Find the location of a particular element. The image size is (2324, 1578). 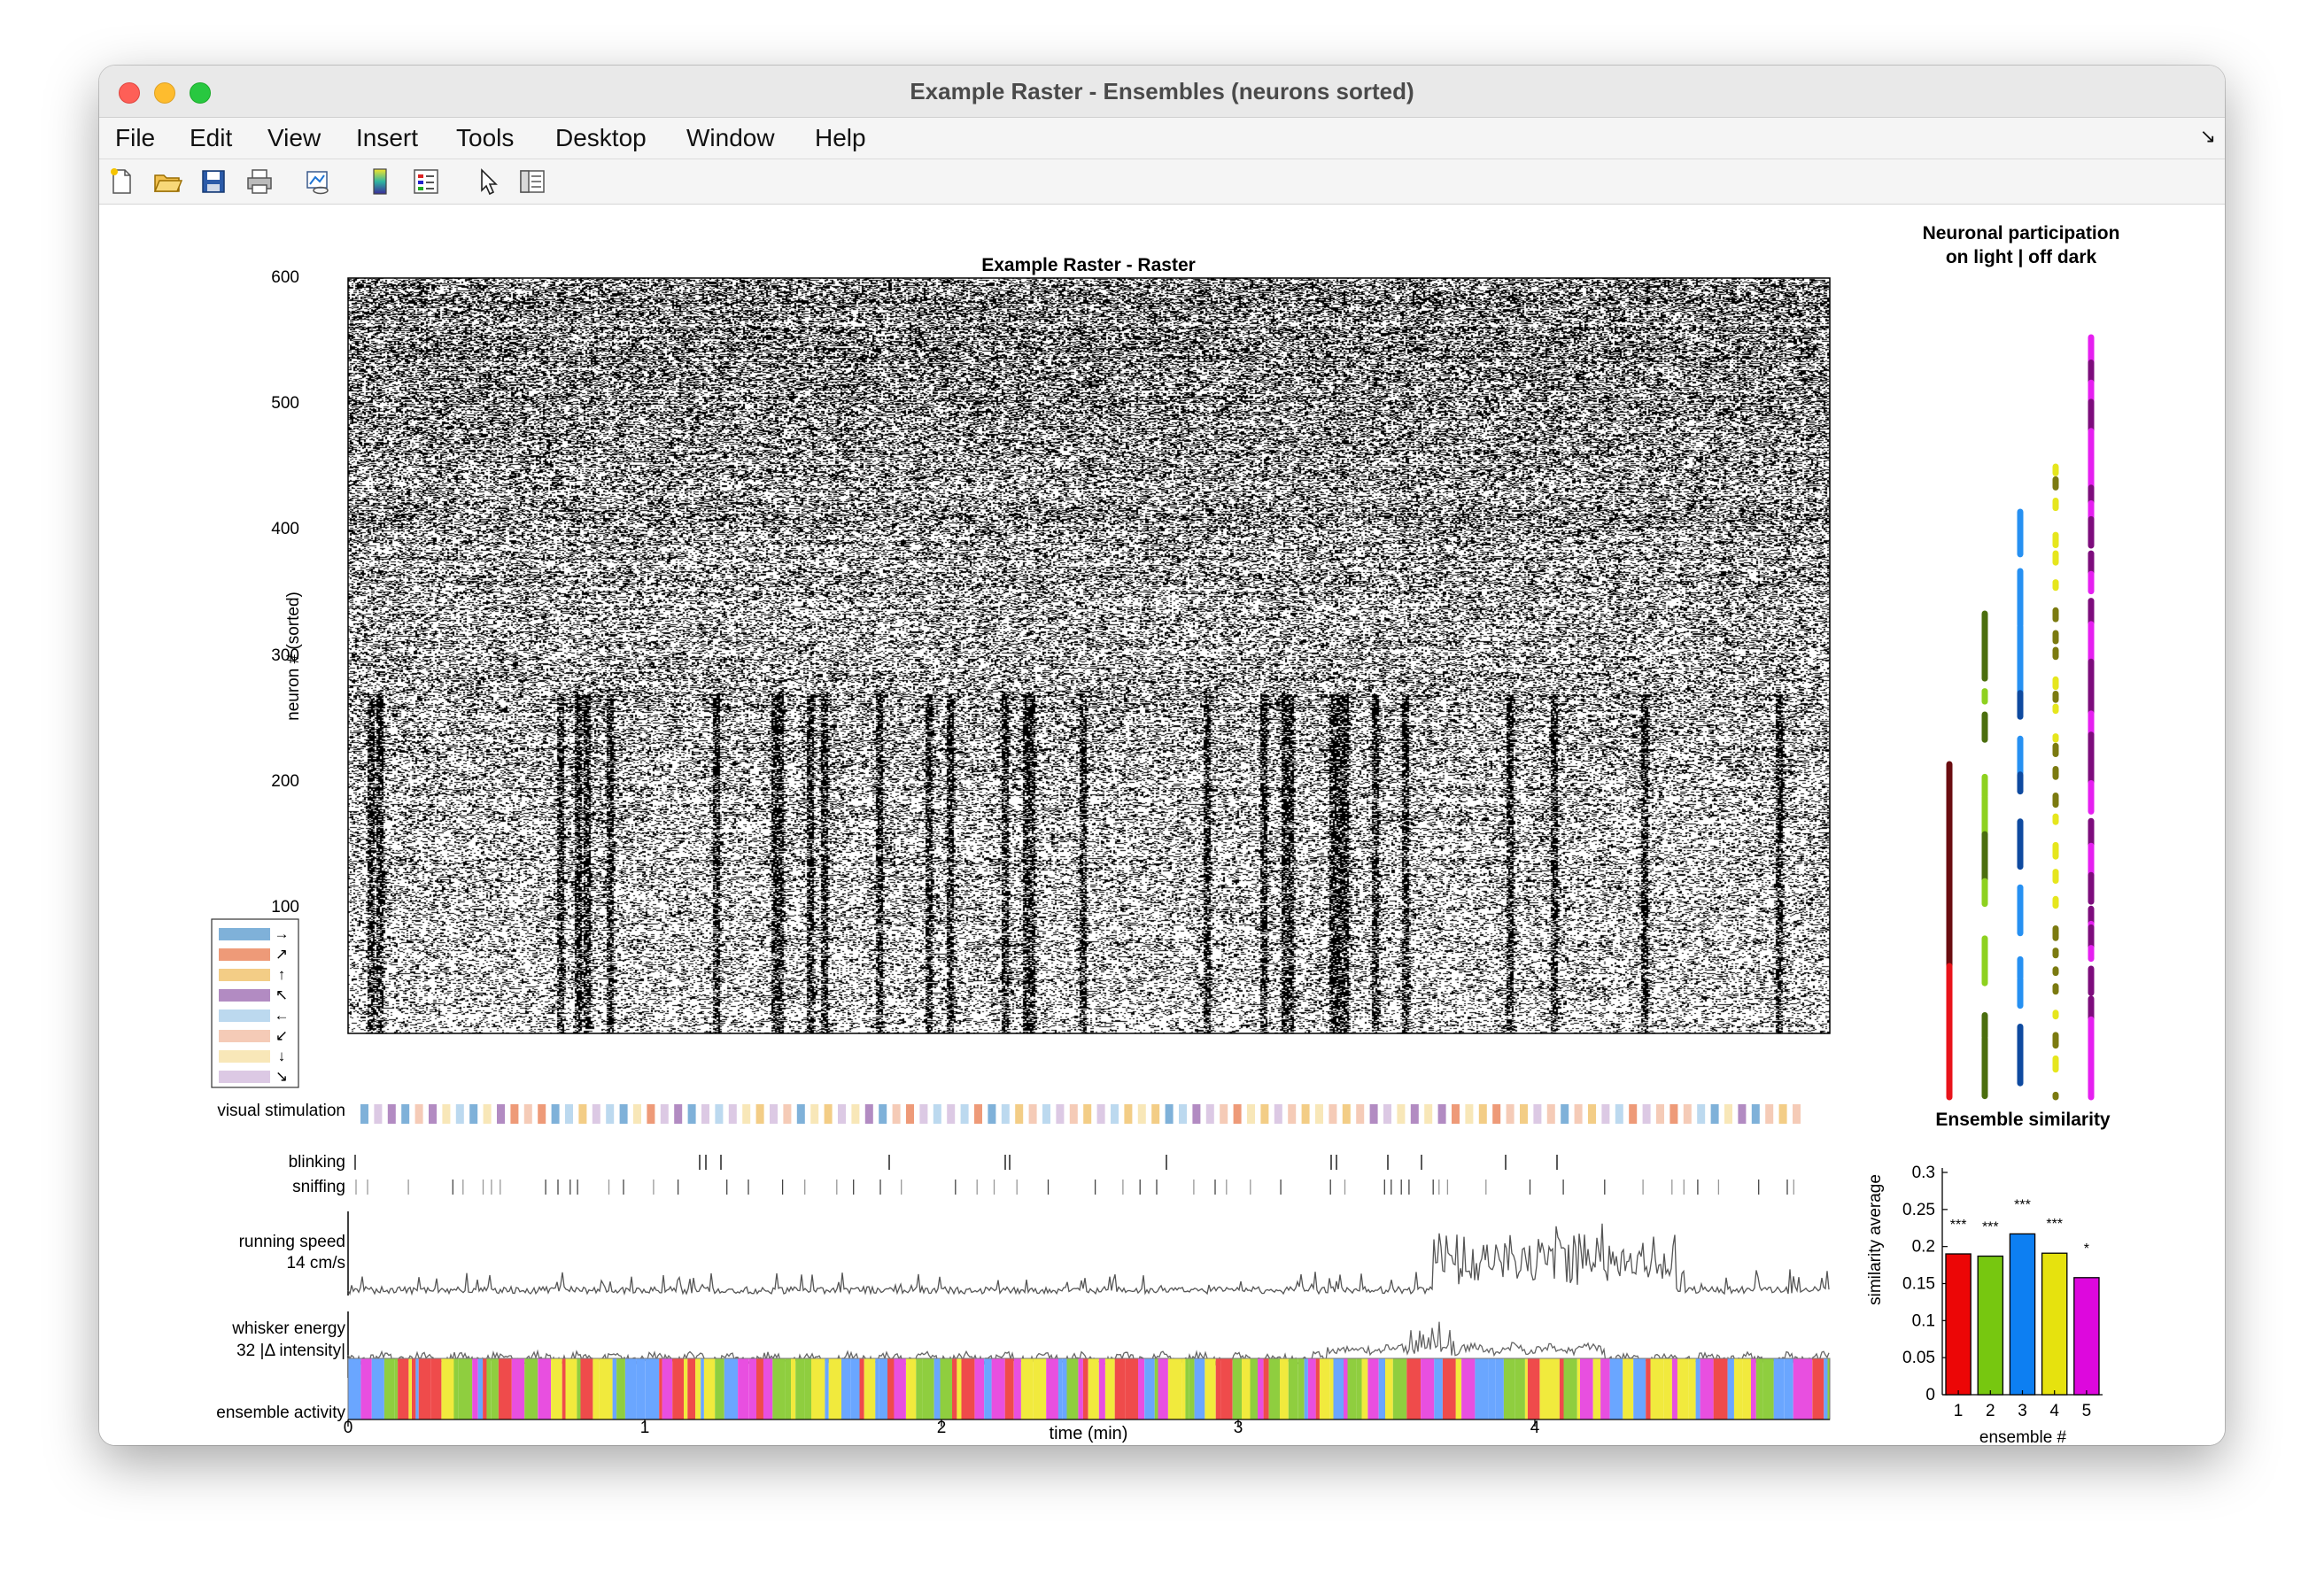

insert-colorbar-icon is located at coordinates (380, 181).